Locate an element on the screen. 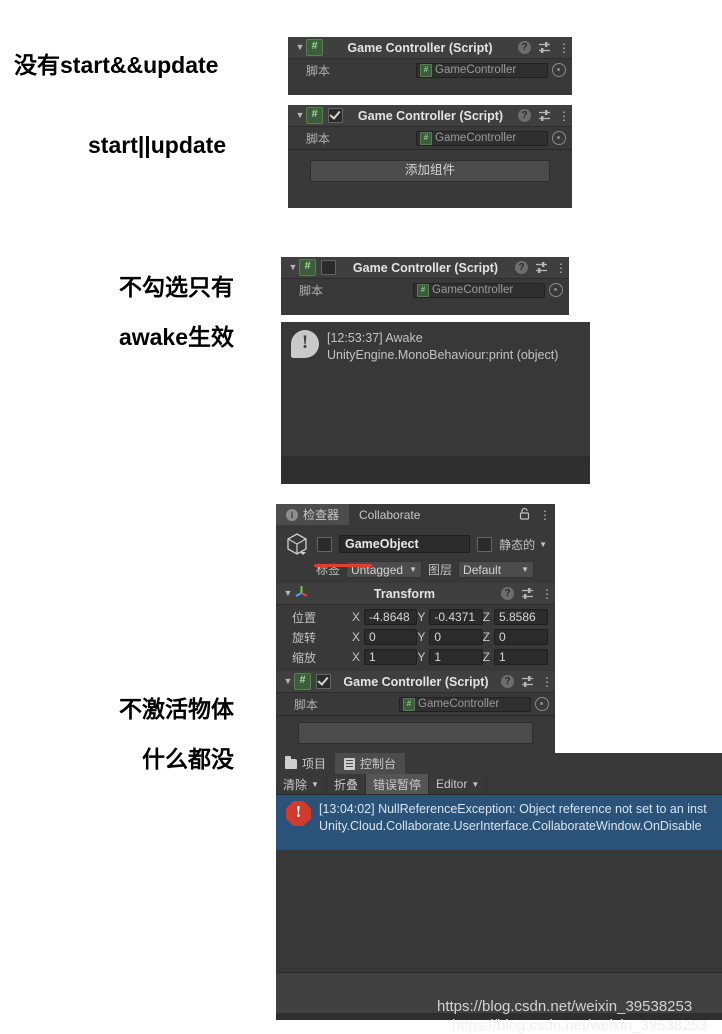 This screenshot has width=722, height=1034. component-title: Game Controller (Script) is located at coordinates (416, 681).